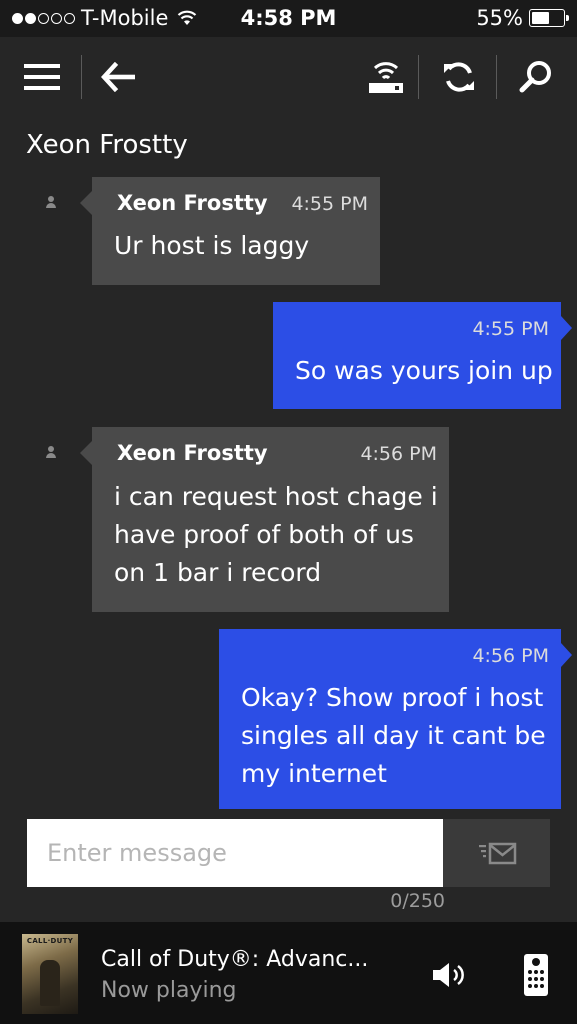 The height and width of the screenshot is (1024, 577). I want to click on nav-bar, so click(288, 77).